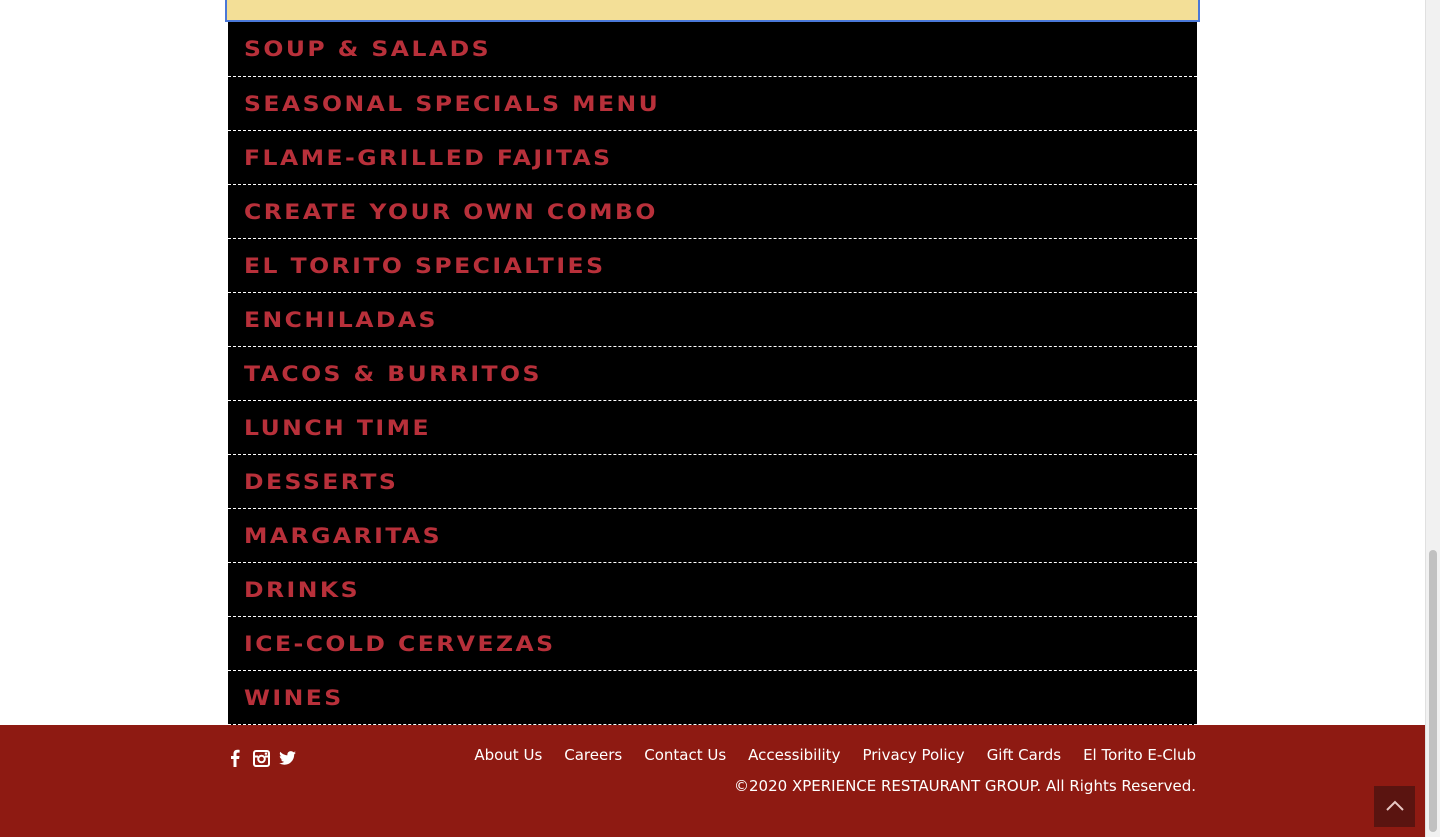 The width and height of the screenshot is (1440, 837). Describe the element at coordinates (712, 482) in the screenshot. I see `menu-item-desserts: DESSERTS` at that location.